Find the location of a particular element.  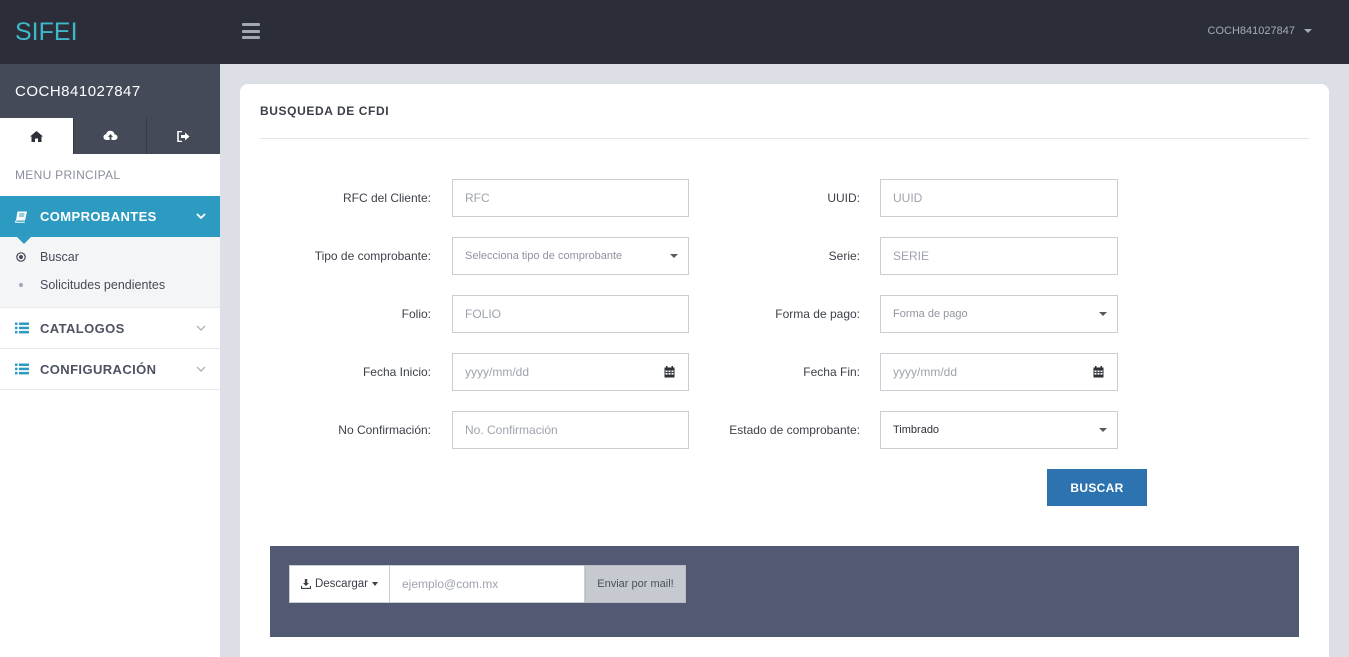

fecha-inicio-input is located at coordinates (552, 372).